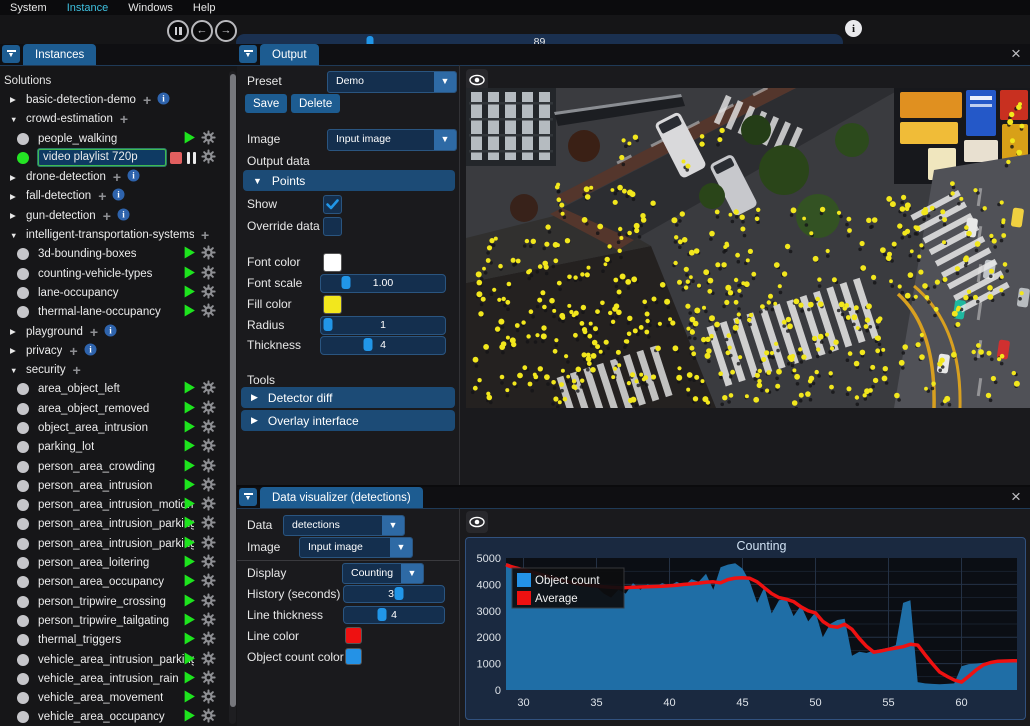 The width and height of the screenshot is (1030, 726). Describe the element at coordinates (96, 467) in the screenshot. I see `tree-item-label: person_area_crowding` at that location.